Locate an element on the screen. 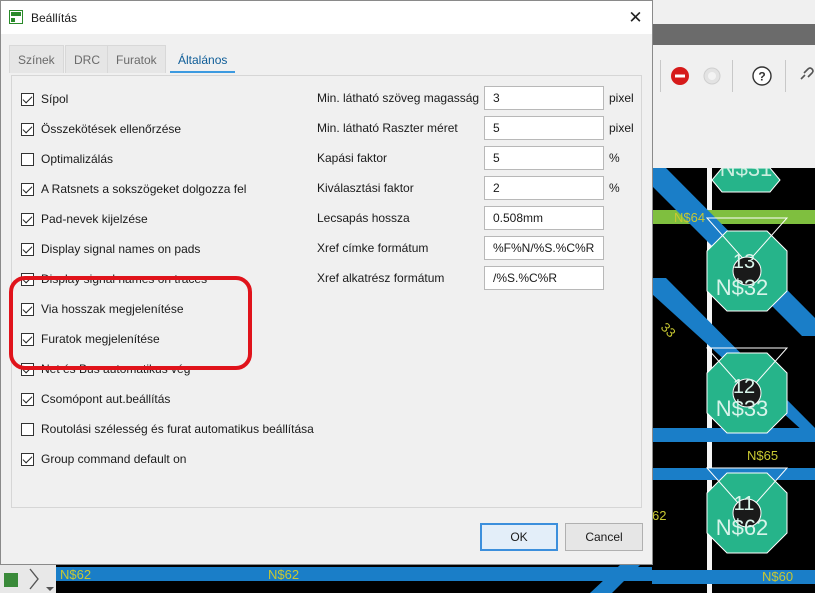 This screenshot has height=593, width=815. net-label-62b: N$62 is located at coordinates (283, 574).